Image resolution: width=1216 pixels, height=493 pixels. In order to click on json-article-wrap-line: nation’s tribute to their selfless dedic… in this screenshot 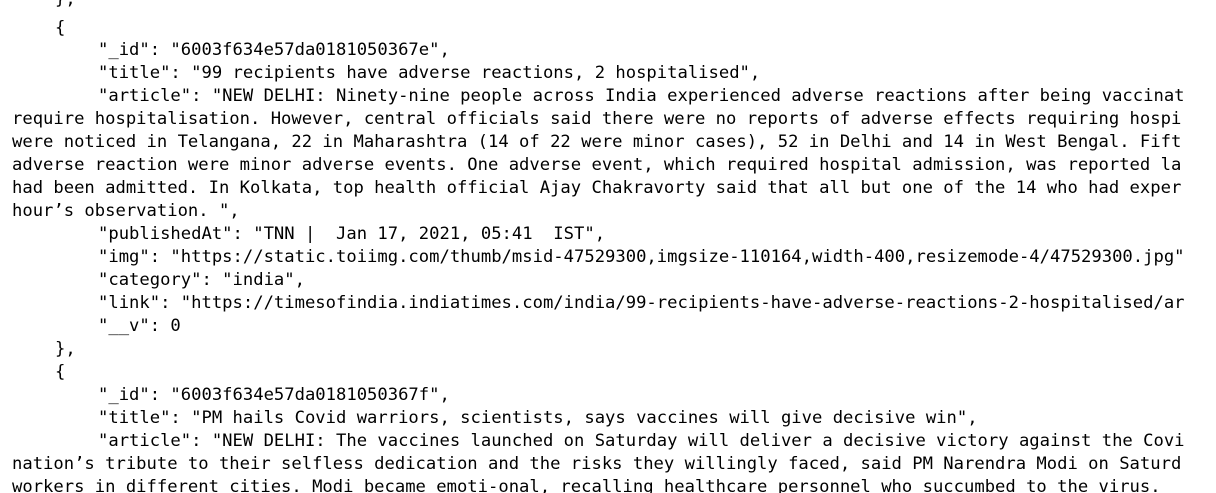, I will do `click(597, 464)`.